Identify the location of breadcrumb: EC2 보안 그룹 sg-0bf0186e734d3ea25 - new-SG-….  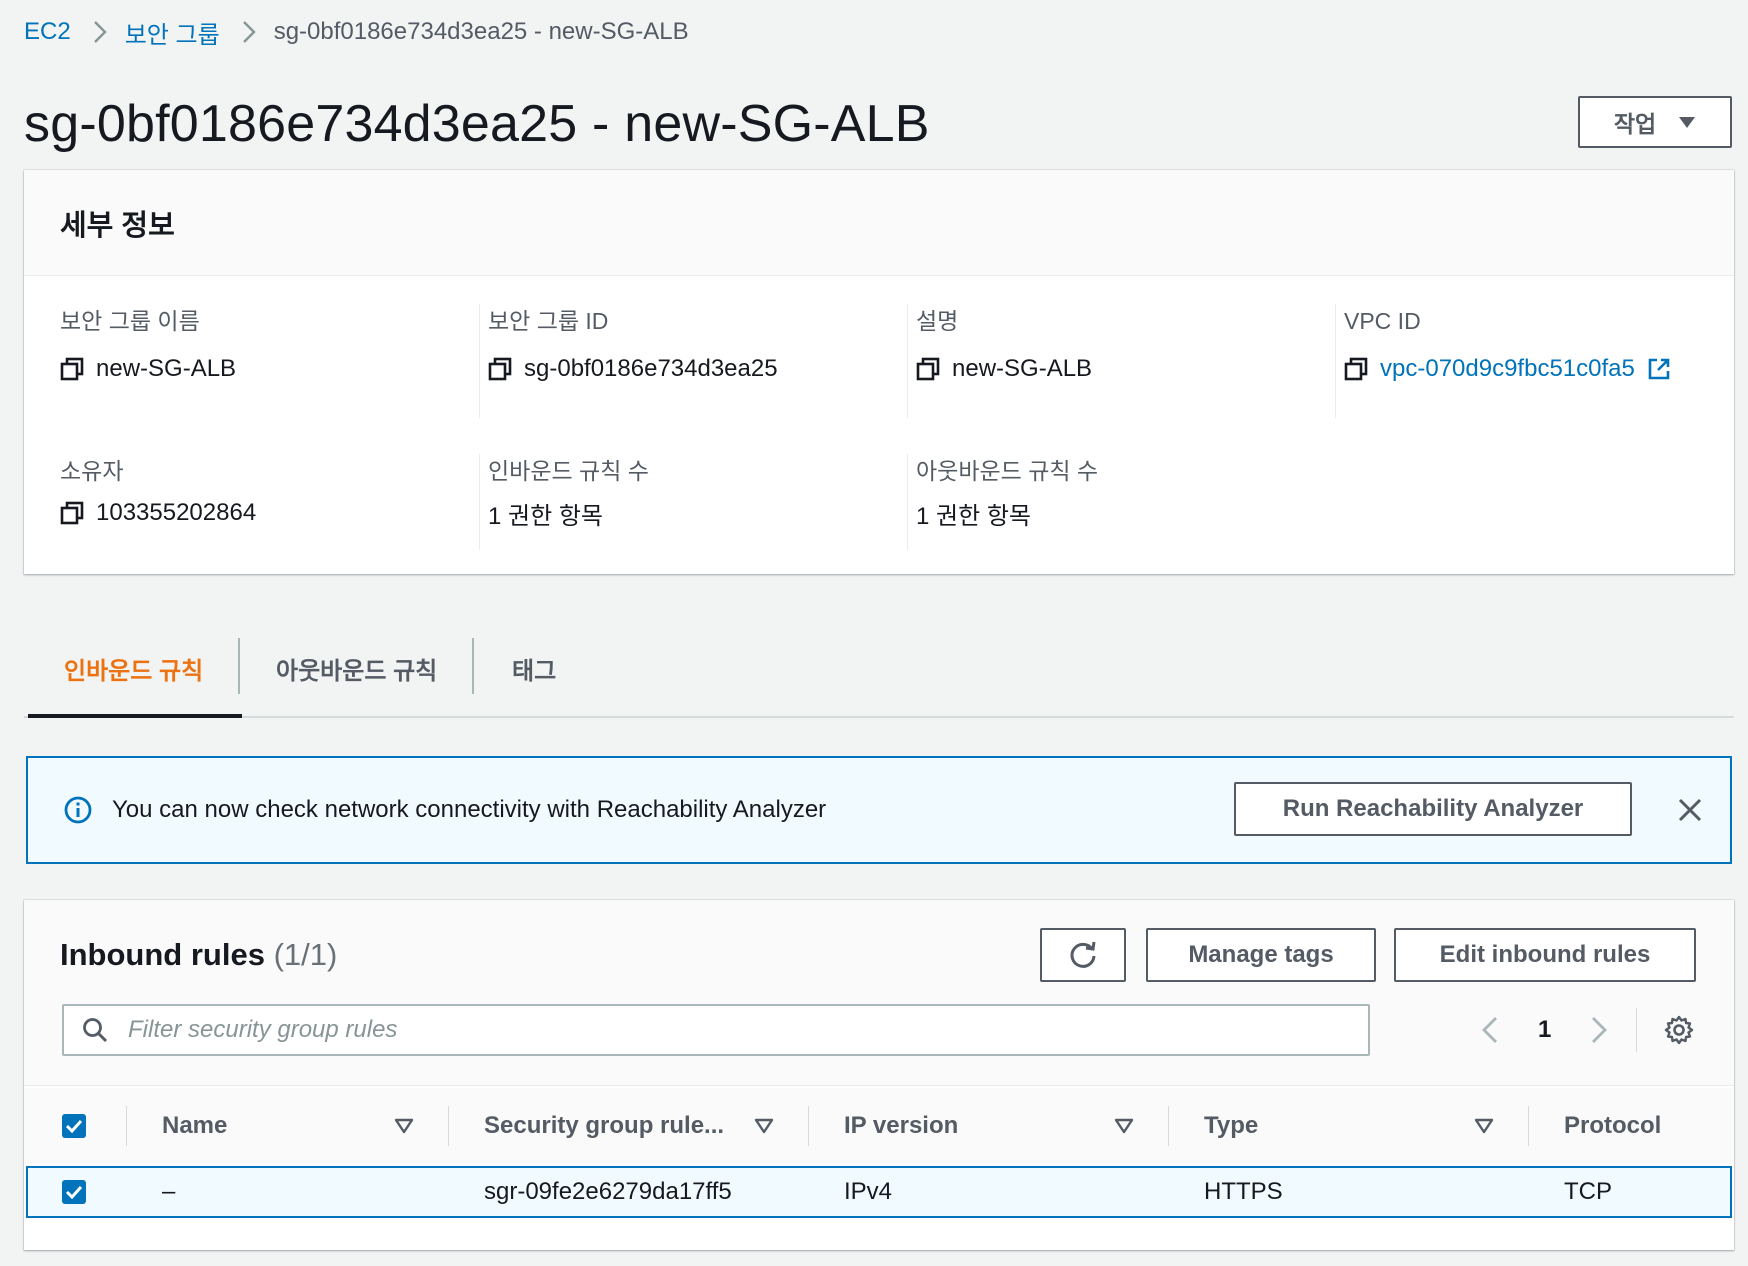
(356, 32).